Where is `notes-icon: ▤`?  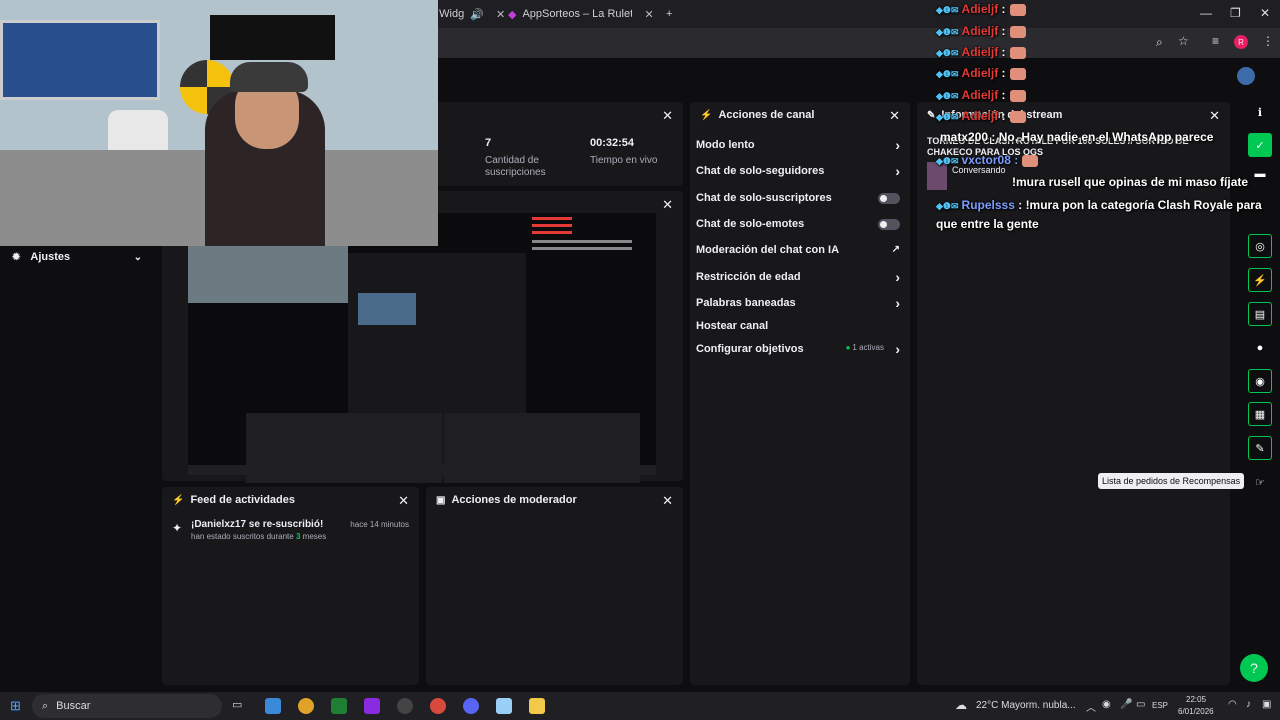 notes-icon: ▤ is located at coordinates (1260, 314).